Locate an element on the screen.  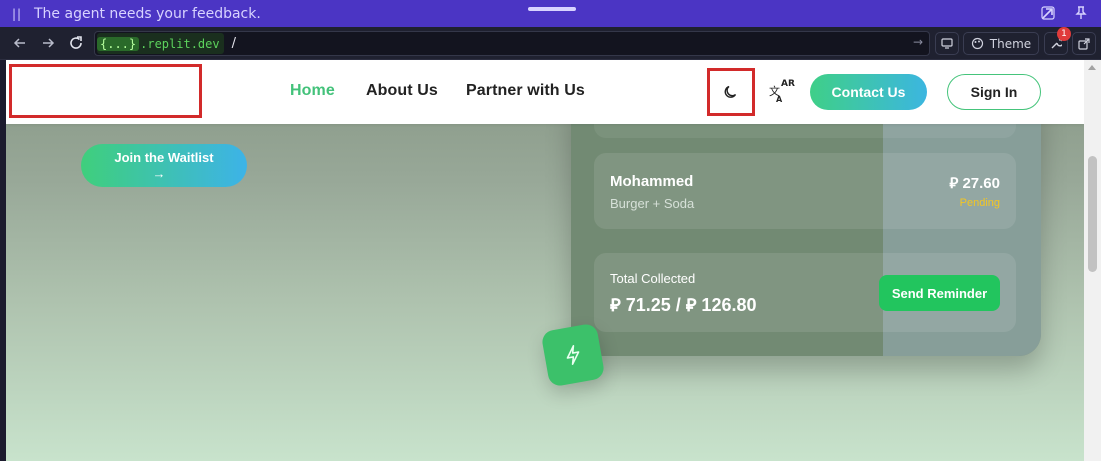
nav-home: Home is located at coordinates (312, 91).